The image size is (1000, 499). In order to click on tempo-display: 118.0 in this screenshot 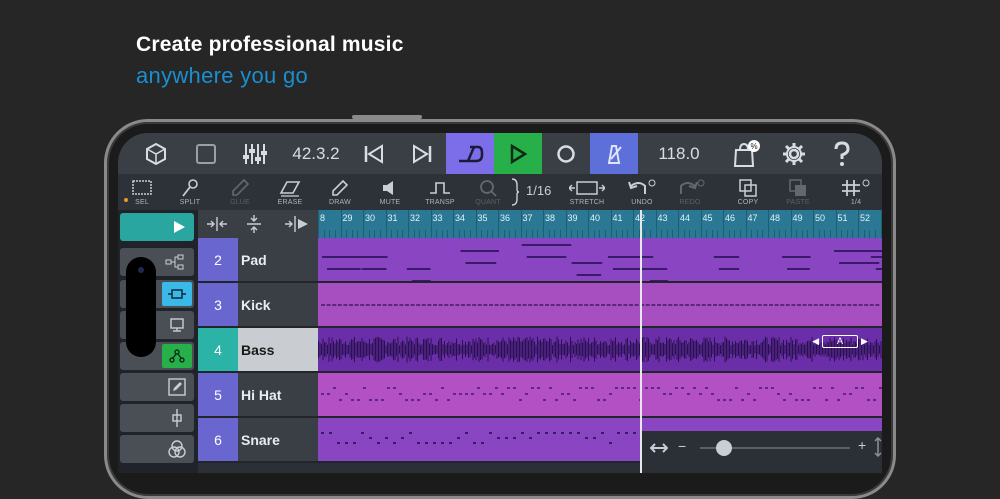, I will do `click(679, 153)`.